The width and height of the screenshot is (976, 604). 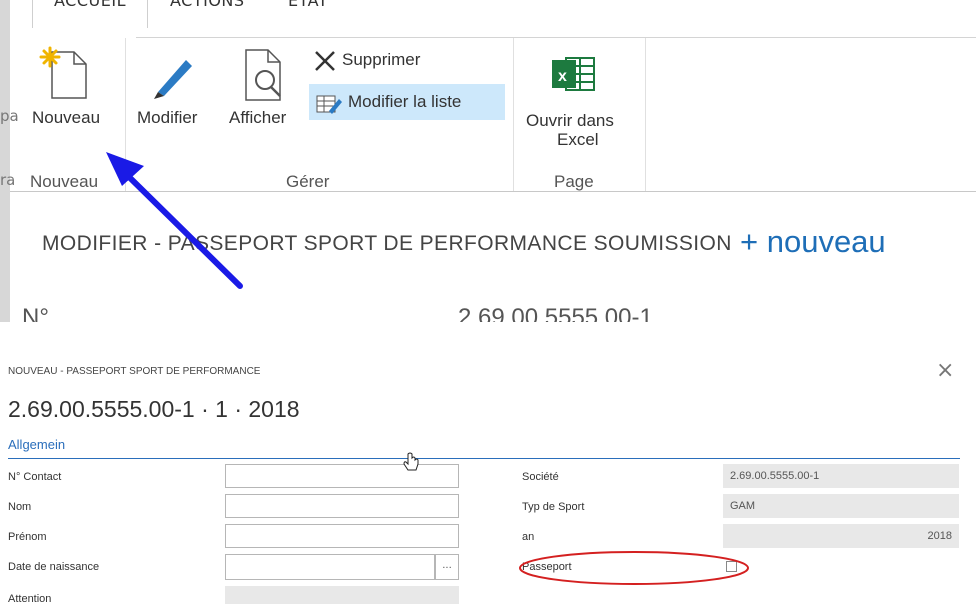 I want to click on annotation-arrow, so click(x=174, y=220).